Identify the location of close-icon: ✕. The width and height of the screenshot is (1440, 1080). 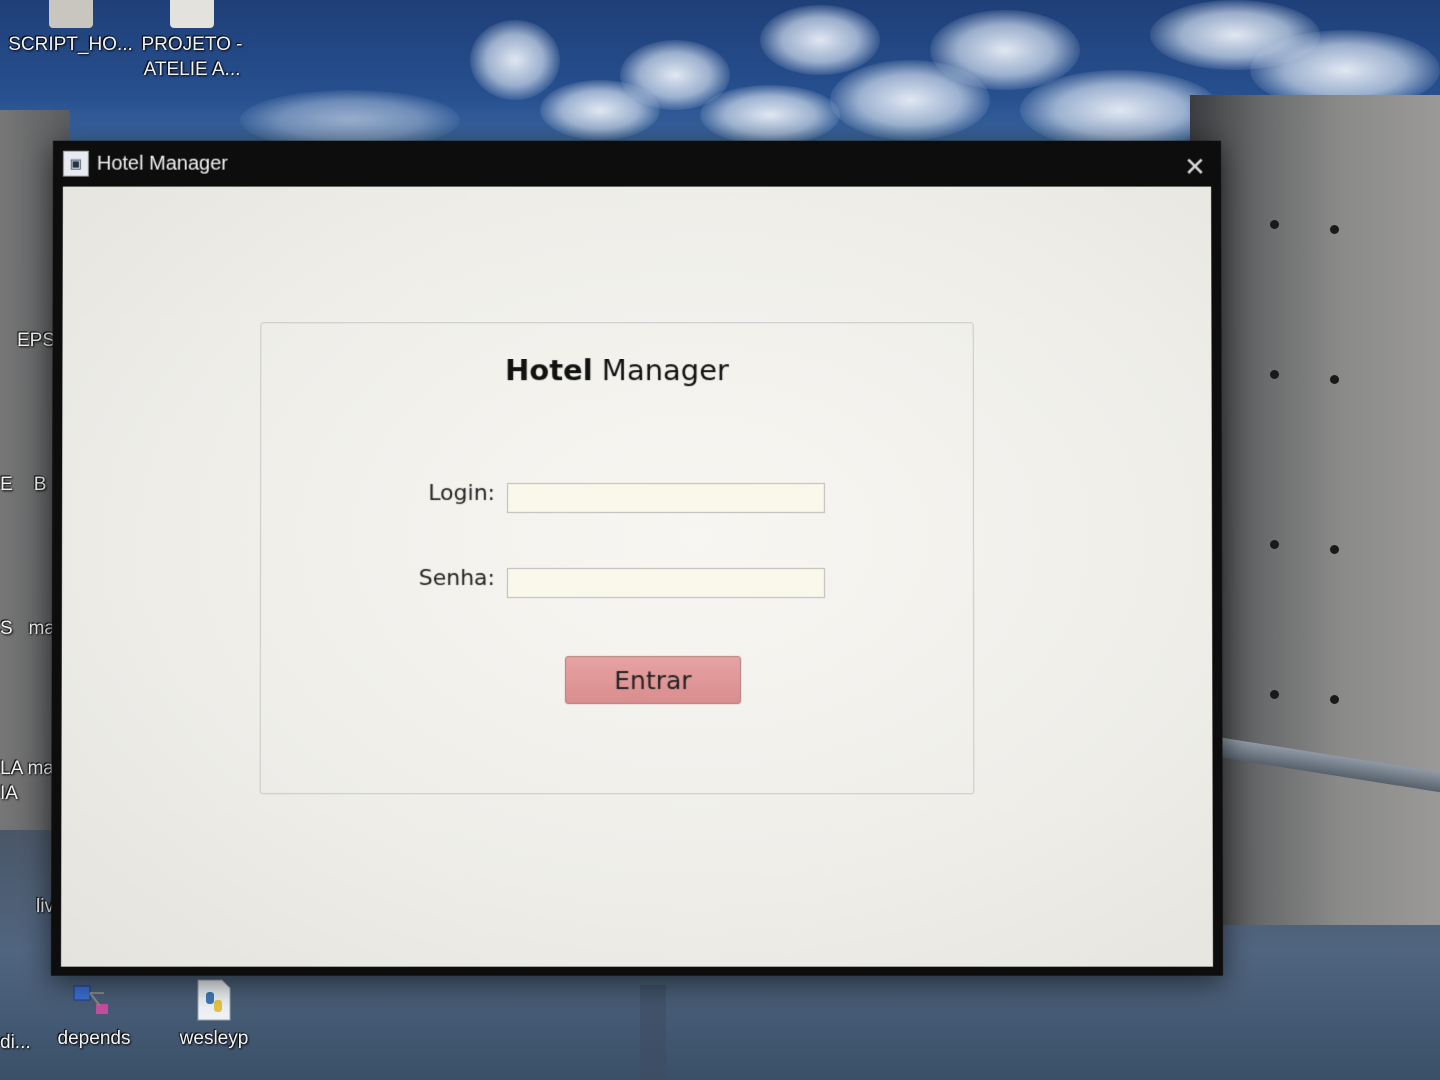
(1195, 167).